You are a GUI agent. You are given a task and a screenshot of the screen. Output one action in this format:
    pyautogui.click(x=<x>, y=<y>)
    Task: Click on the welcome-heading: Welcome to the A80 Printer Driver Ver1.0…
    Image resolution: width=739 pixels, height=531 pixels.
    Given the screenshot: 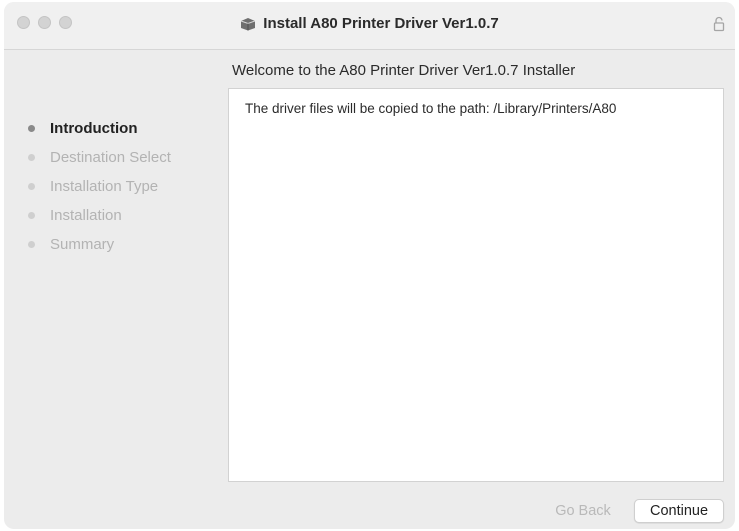 What is the action you would take?
    pyautogui.click(x=404, y=70)
    